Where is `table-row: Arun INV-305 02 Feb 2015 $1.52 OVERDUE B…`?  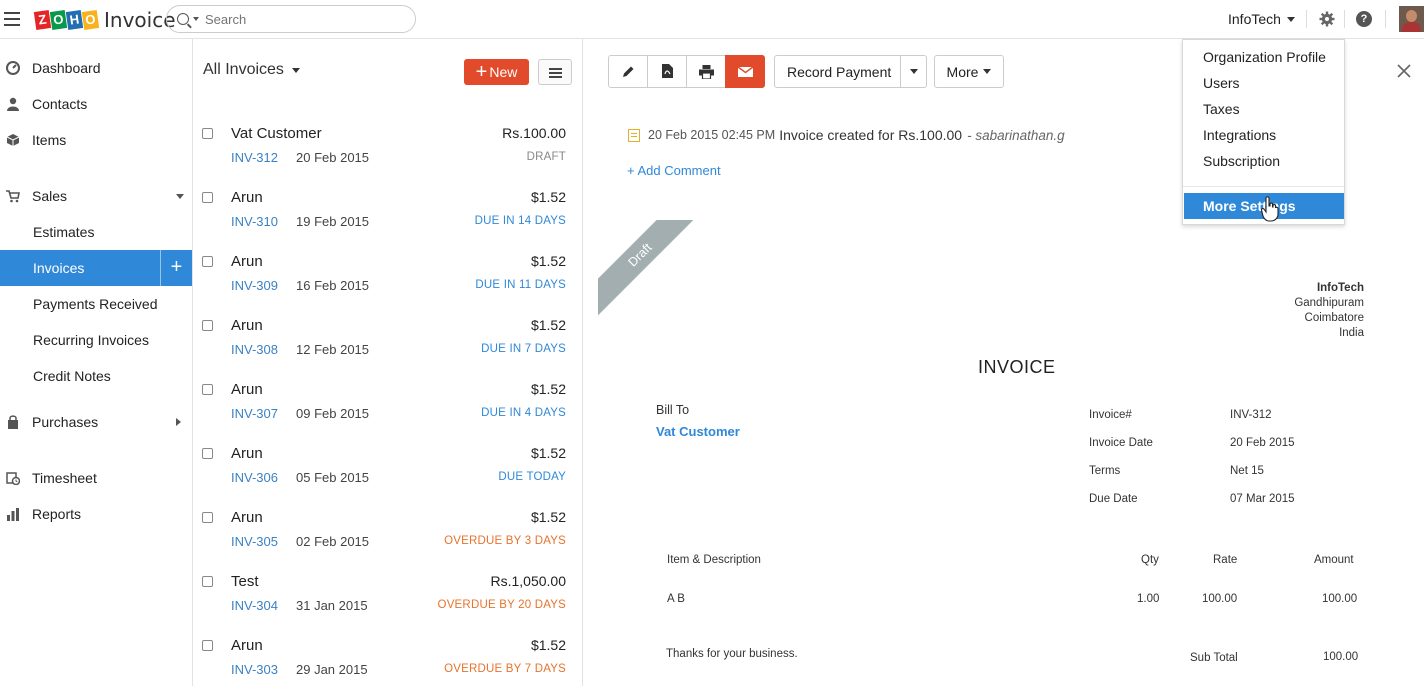
table-row: Arun INV-305 02 Feb 2015 $1.52 OVERDUE B… is located at coordinates (387, 524).